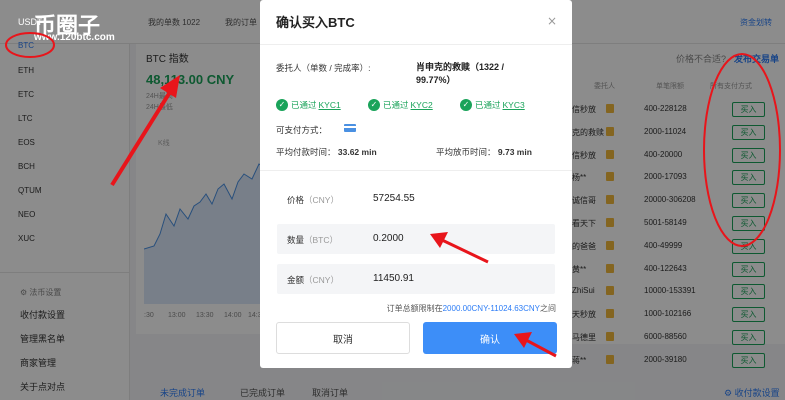 The height and width of the screenshot is (400, 785). What do you see at coordinates (323, 68) in the screenshot?
I see `trustor-label: 委托人（单数 / 完成率）:` at bounding box center [323, 68].